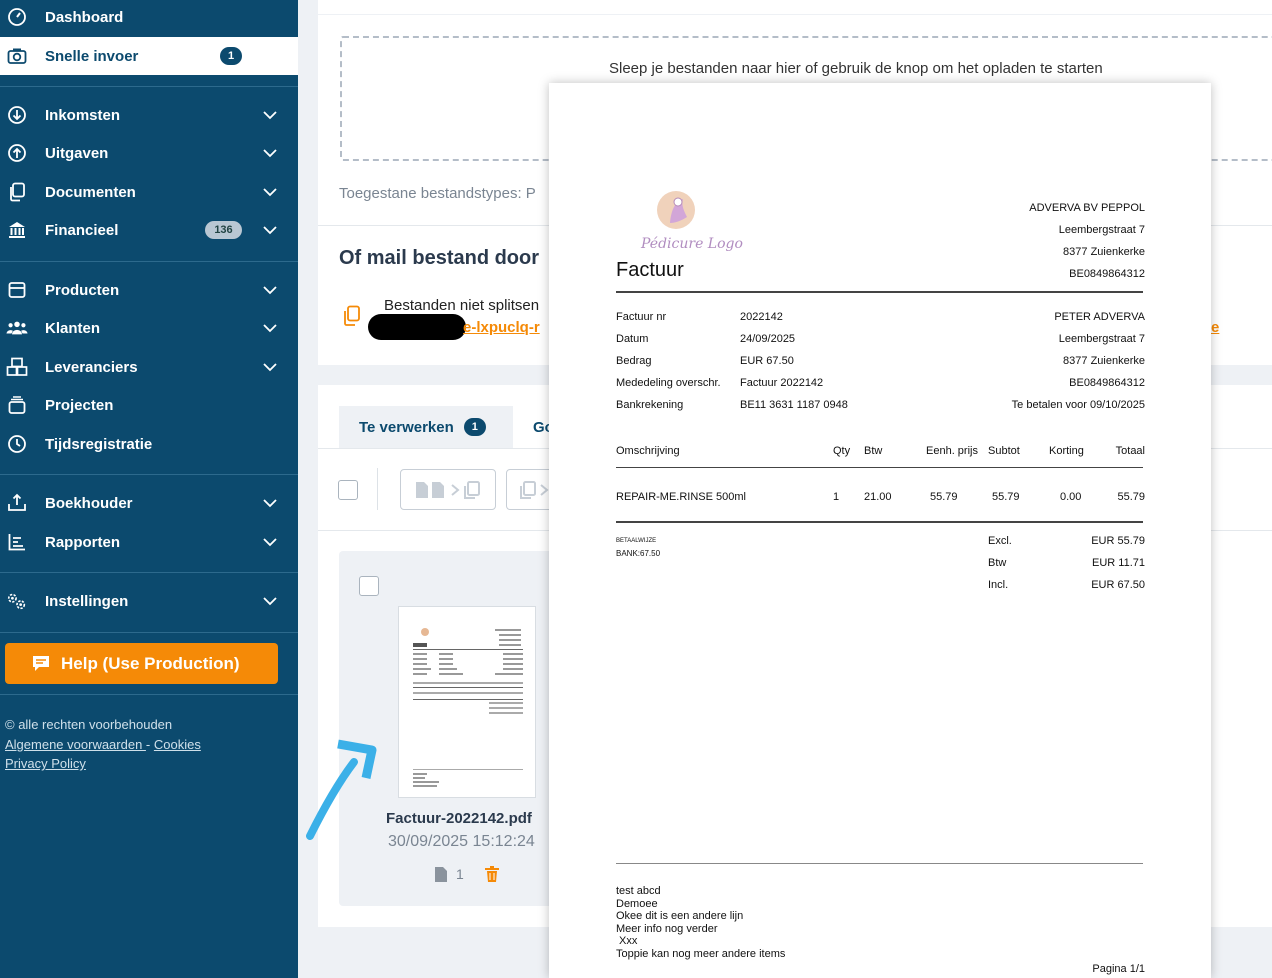 This screenshot has height=978, width=1272. Describe the element at coordinates (89, 724) in the screenshot. I see `copyright-text: © alle rechten voorbehouden` at that location.